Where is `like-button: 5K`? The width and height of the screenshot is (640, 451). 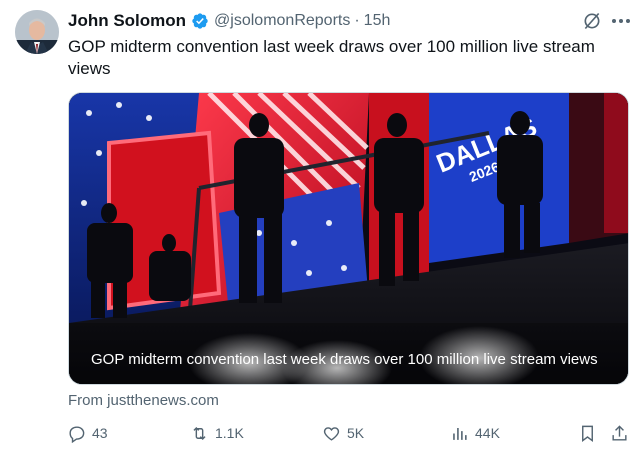 like-button: 5K is located at coordinates (343, 433).